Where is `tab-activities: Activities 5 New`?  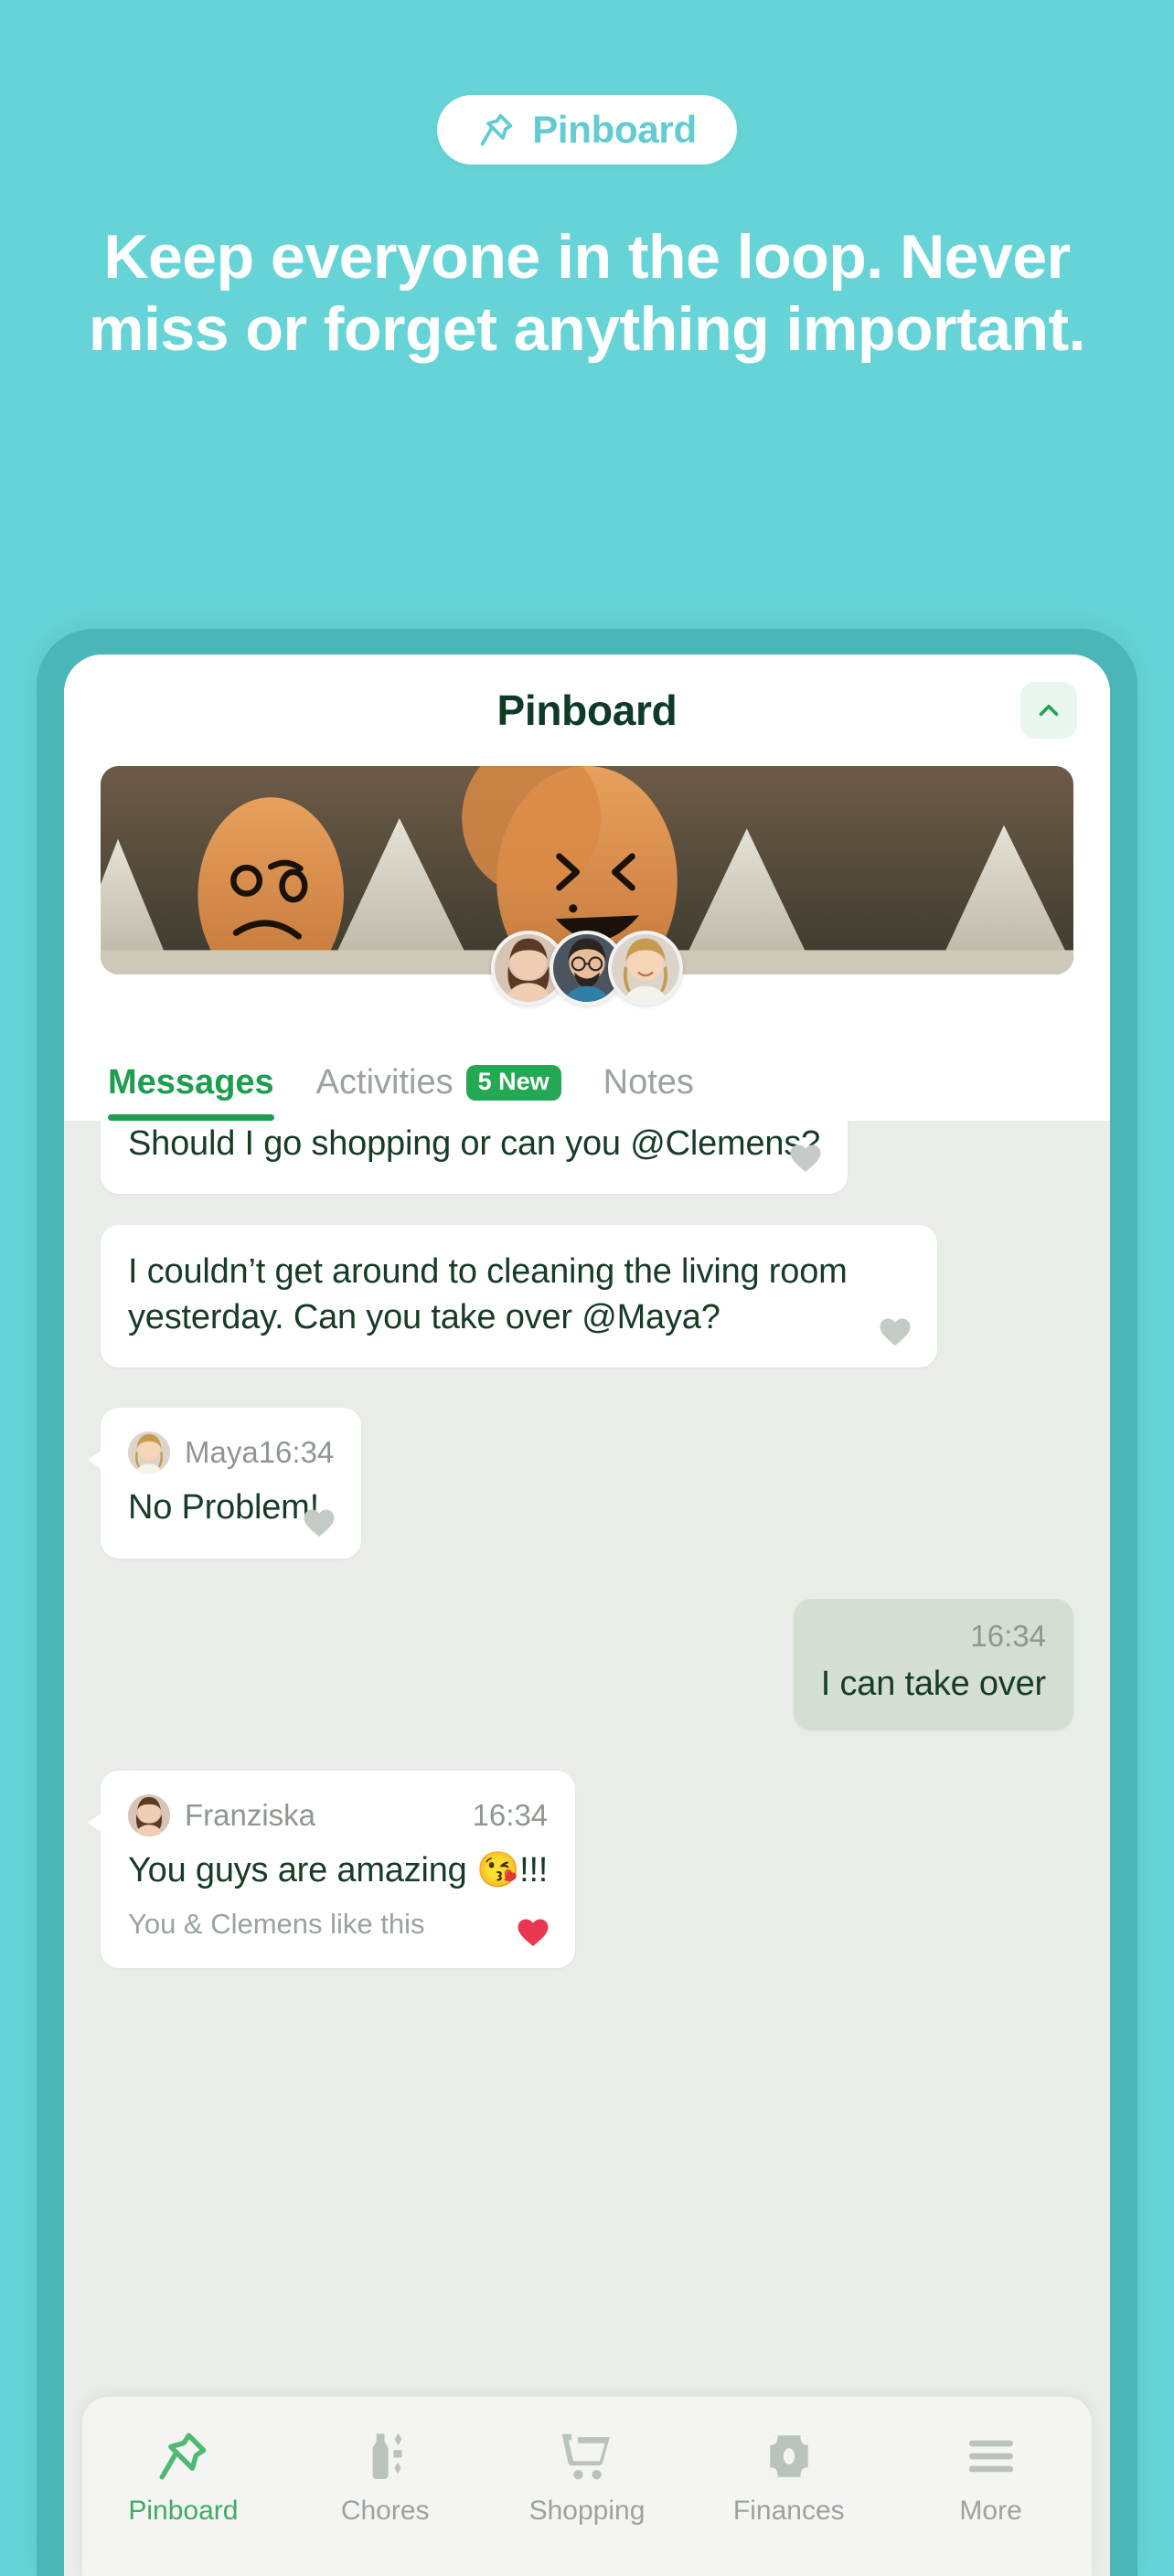
tab-activities: Activities 5 New is located at coordinates (438, 1092).